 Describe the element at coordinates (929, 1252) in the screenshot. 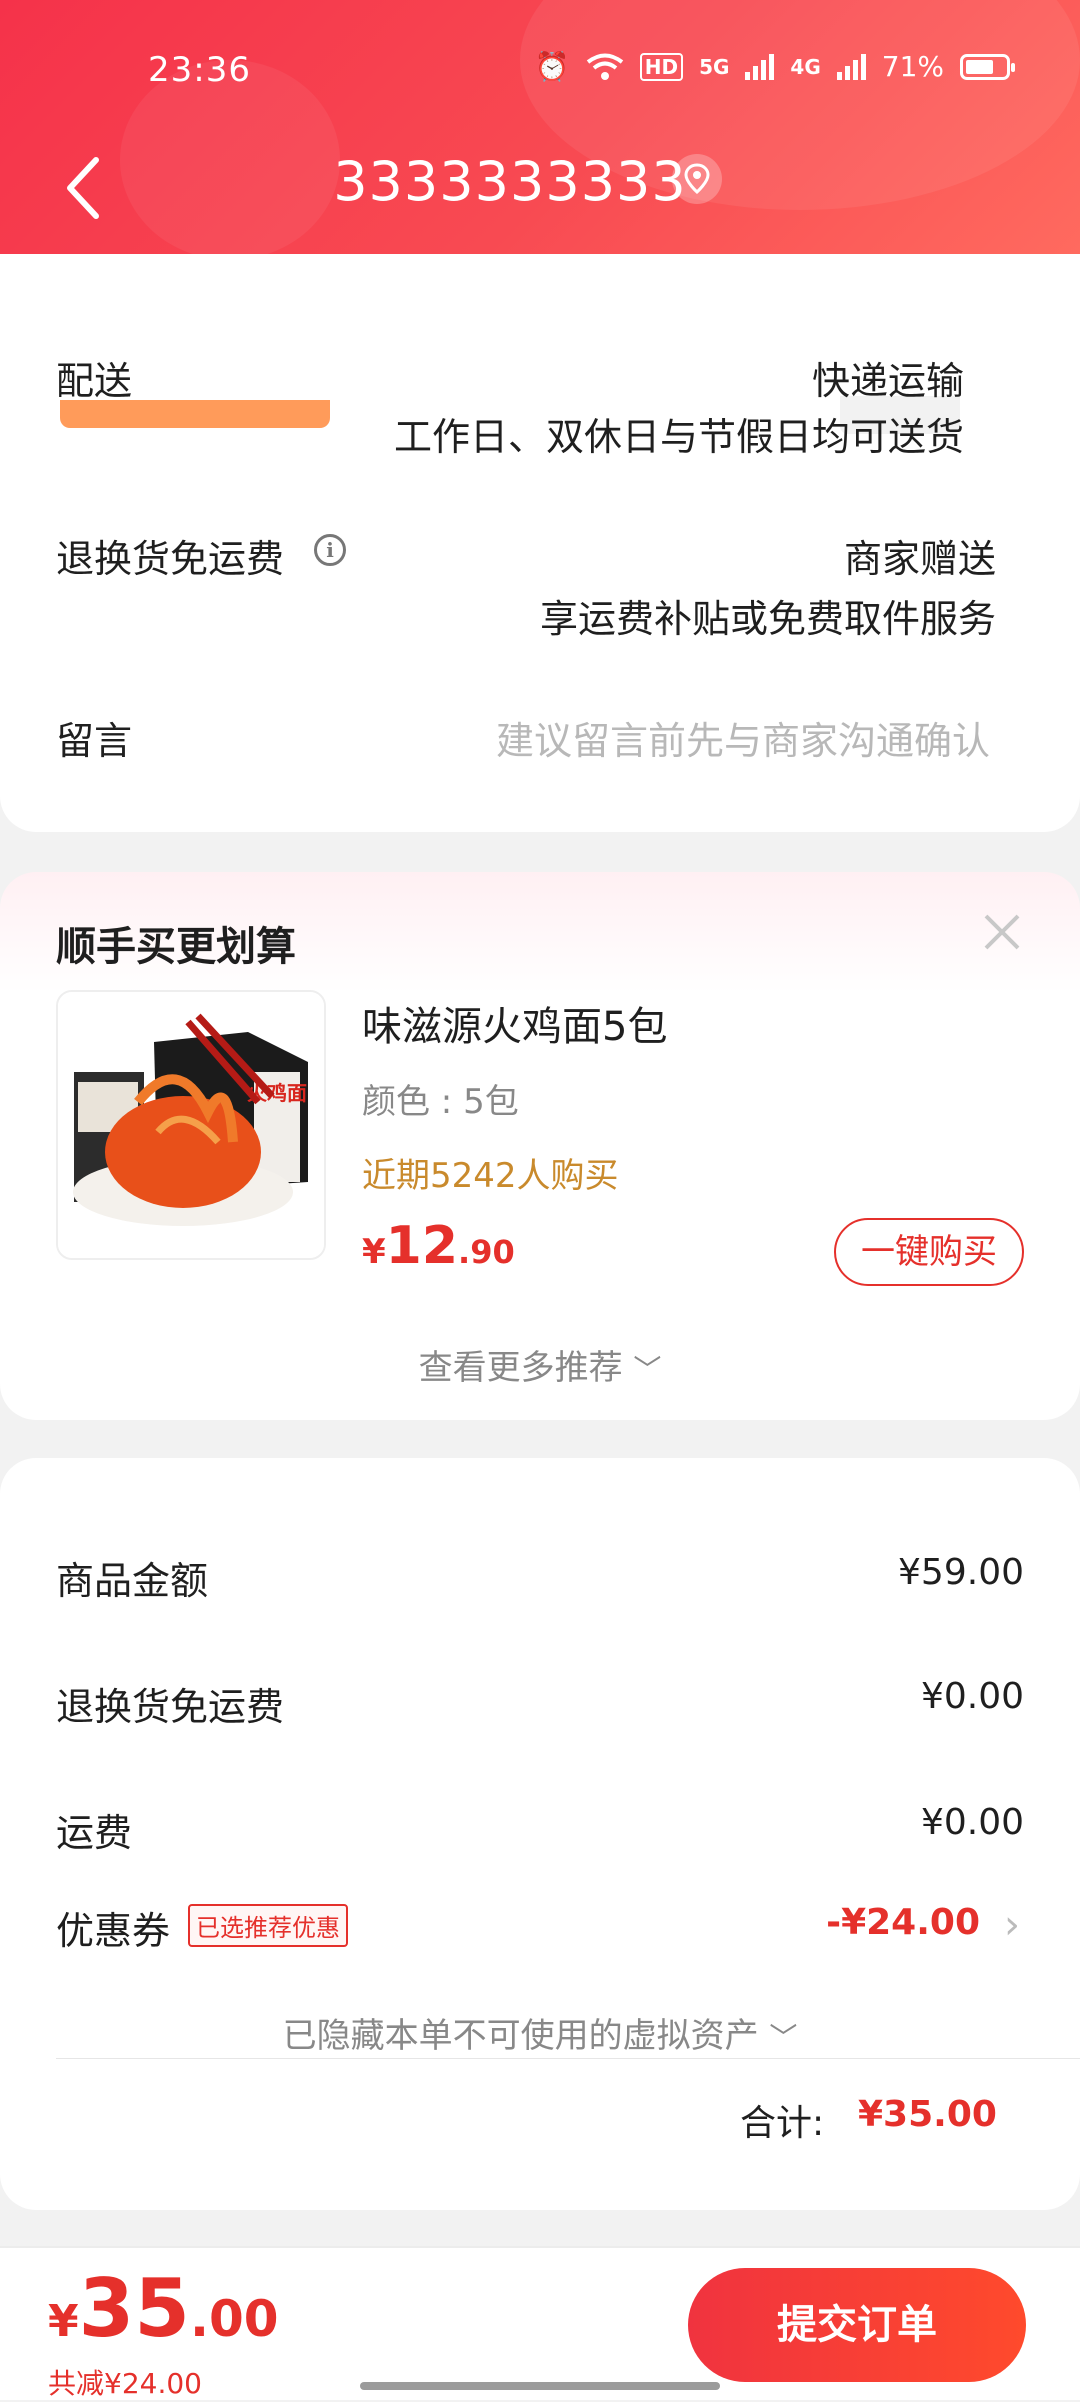

I see `one-click-buy-button: 一键购买` at that location.